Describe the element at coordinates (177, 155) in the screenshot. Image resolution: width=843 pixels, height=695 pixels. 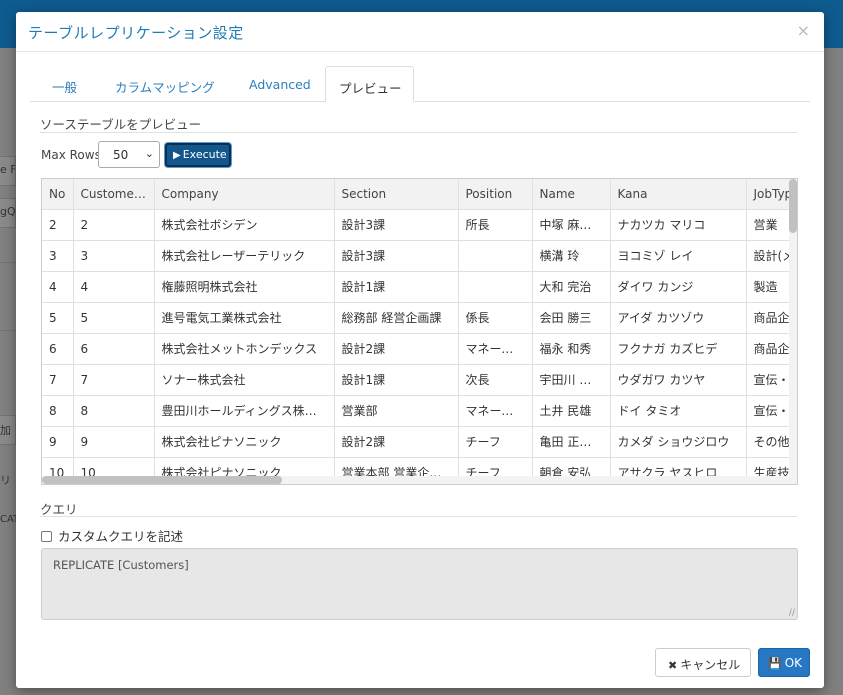
I see `play-icon: ▶` at that location.